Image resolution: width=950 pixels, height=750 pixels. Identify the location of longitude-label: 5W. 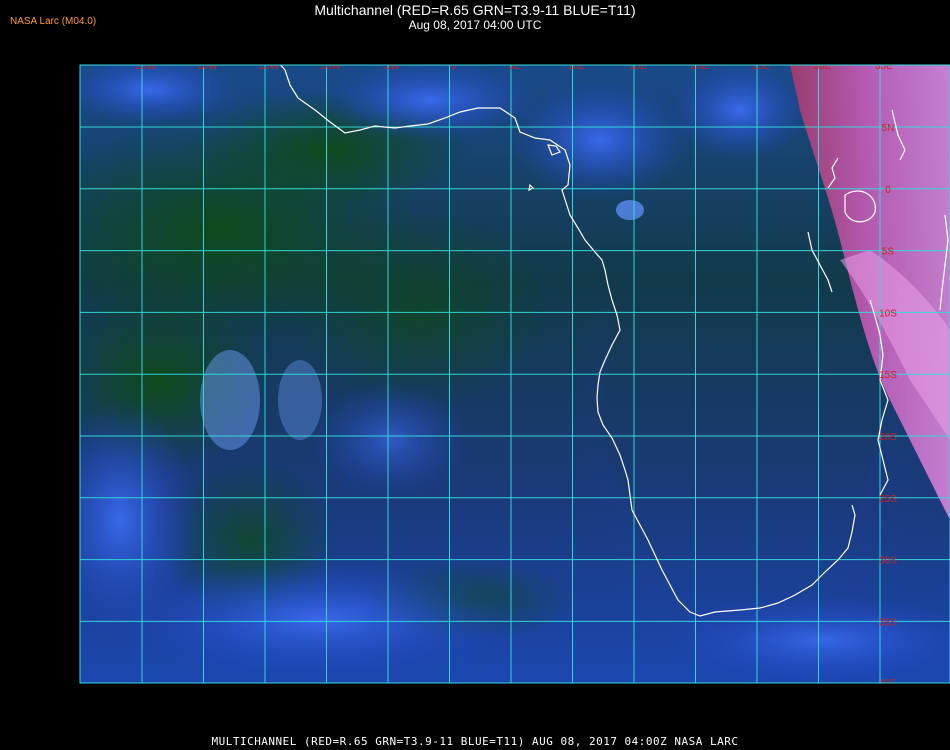
(393, 66).